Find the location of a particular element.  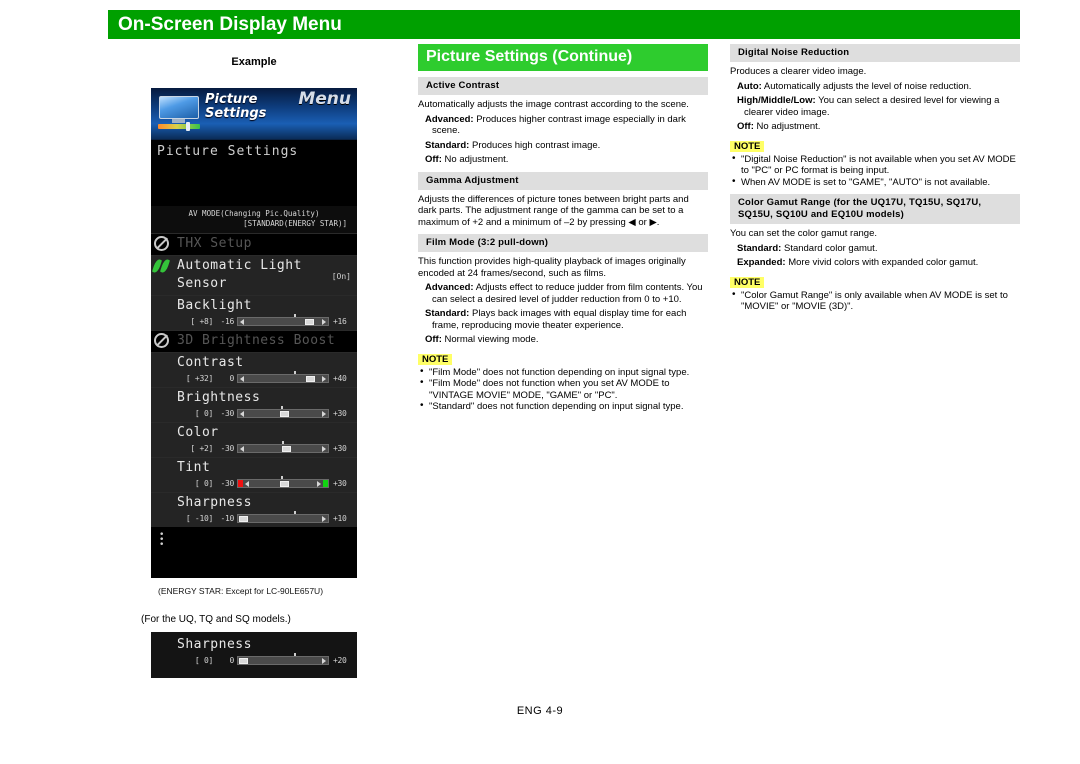

paragraph: You can set the color gamut range. is located at coordinates (803, 233).